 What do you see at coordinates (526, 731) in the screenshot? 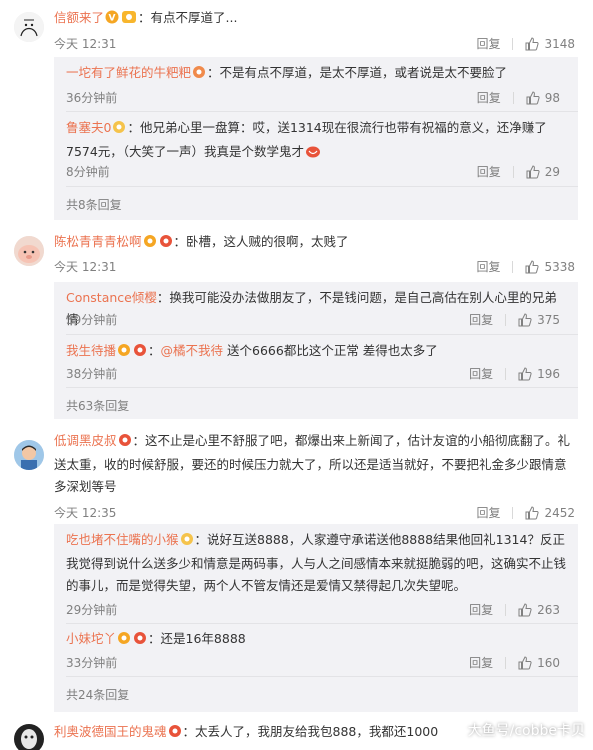
I see `watermark: 大鱼号/cobbe卡贝` at bounding box center [526, 731].